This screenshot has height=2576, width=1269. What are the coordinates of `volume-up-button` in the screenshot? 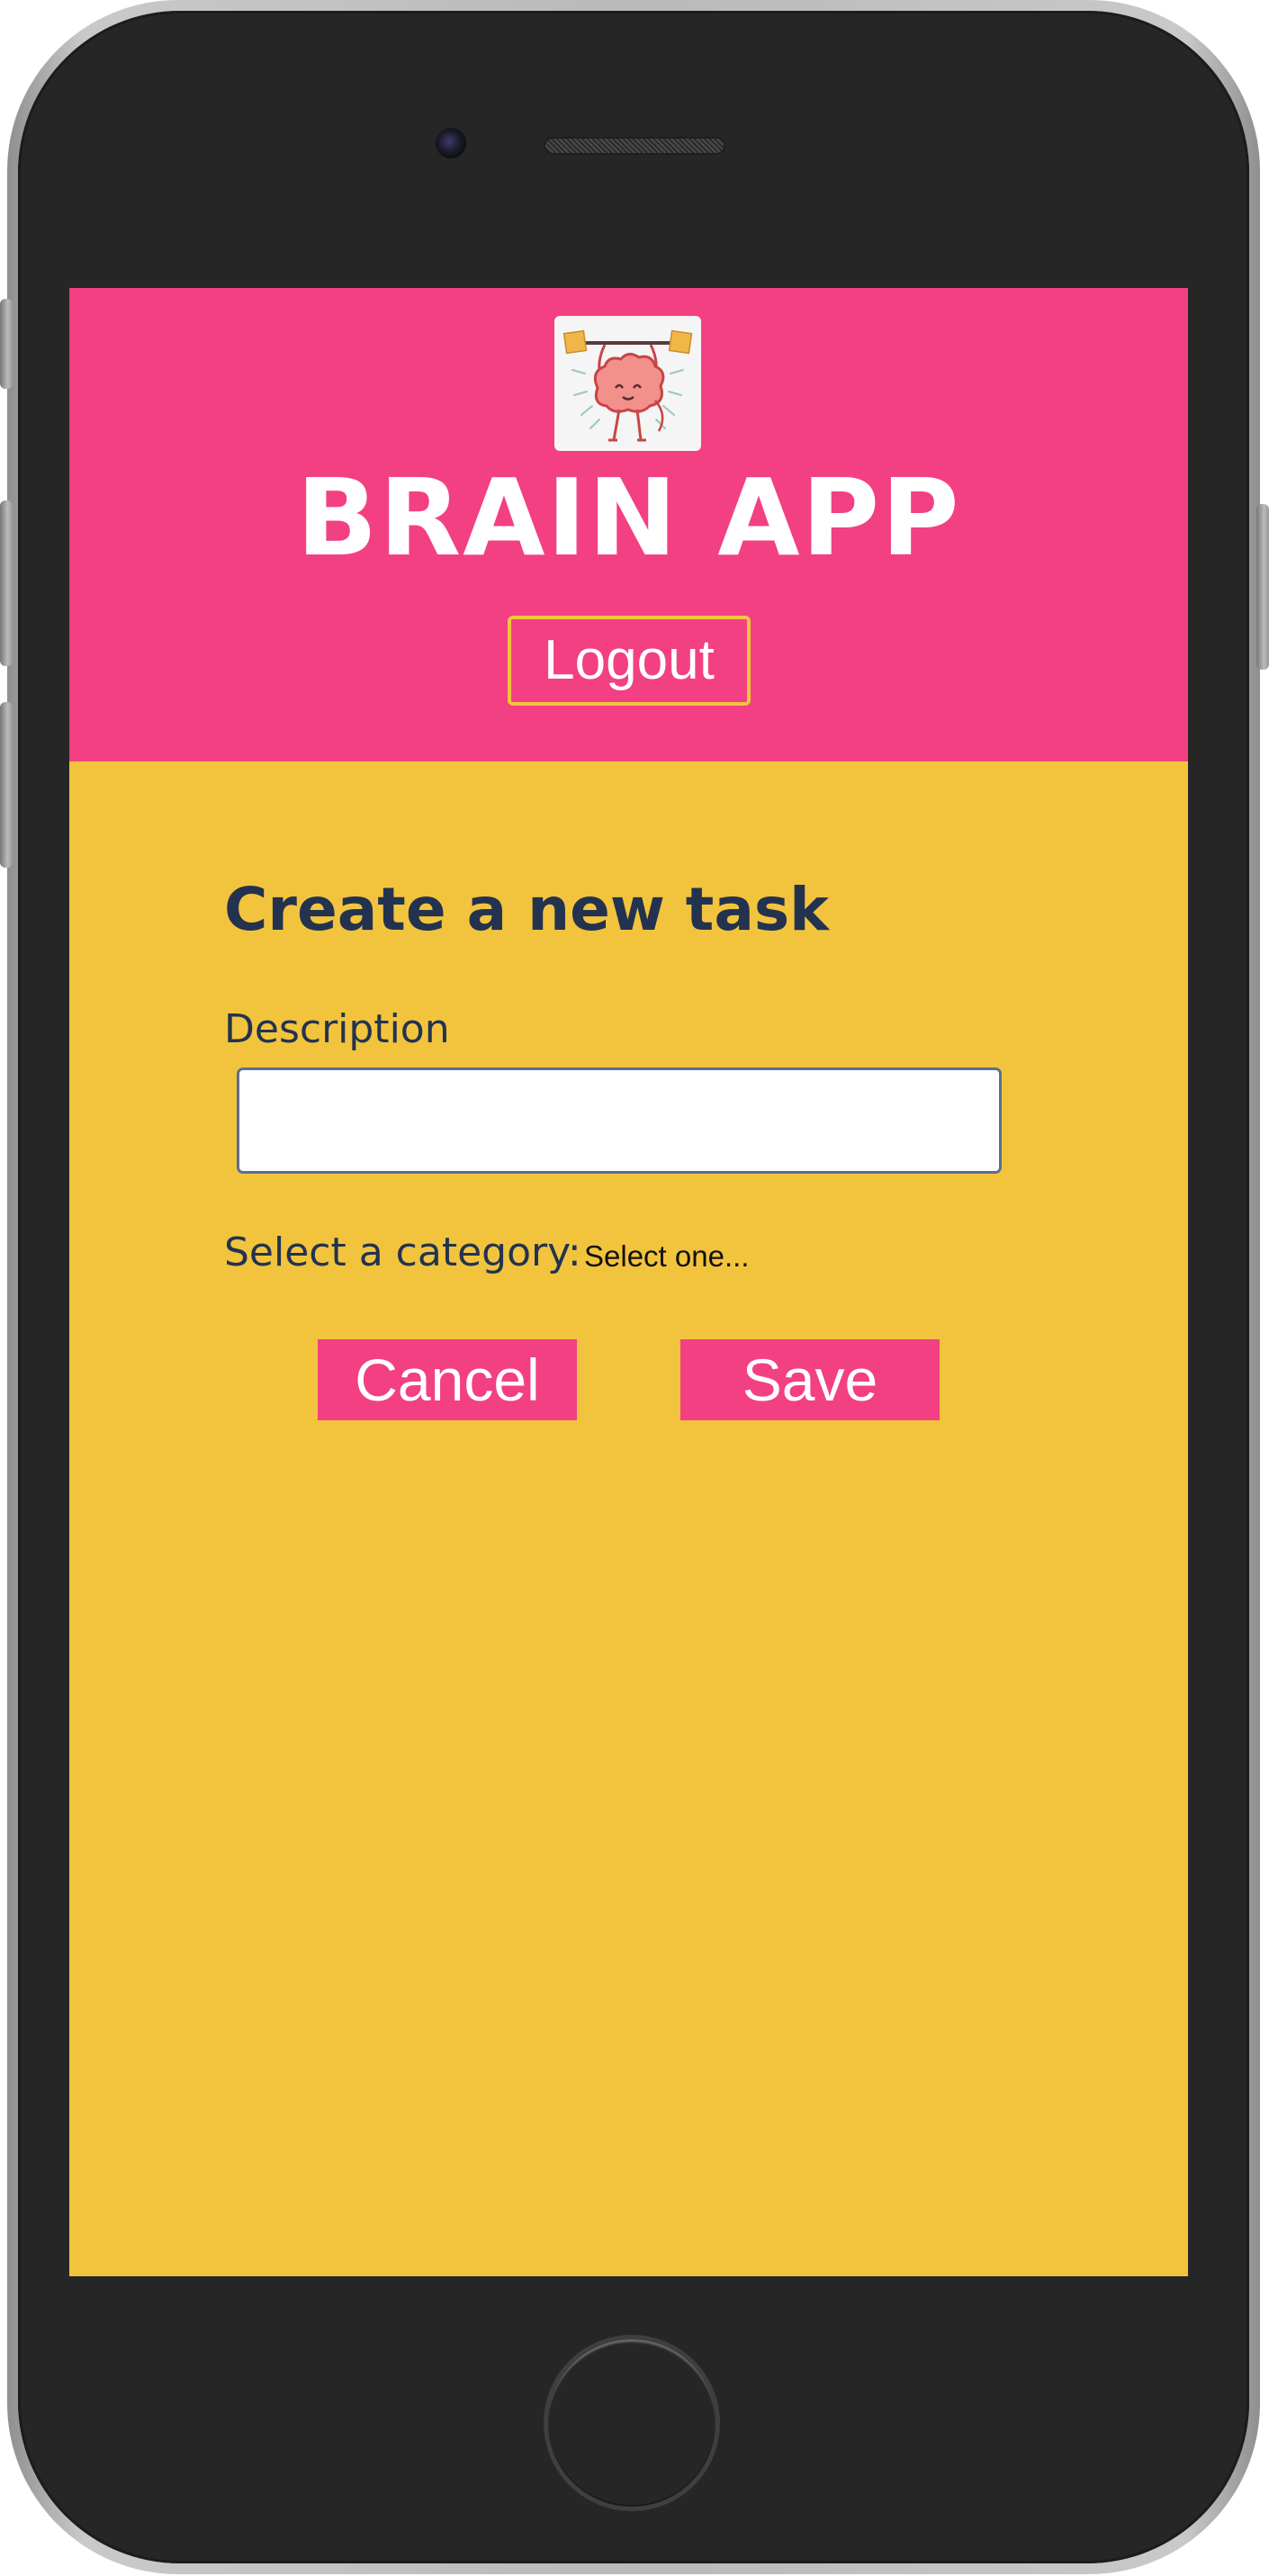 It's located at (6, 583).